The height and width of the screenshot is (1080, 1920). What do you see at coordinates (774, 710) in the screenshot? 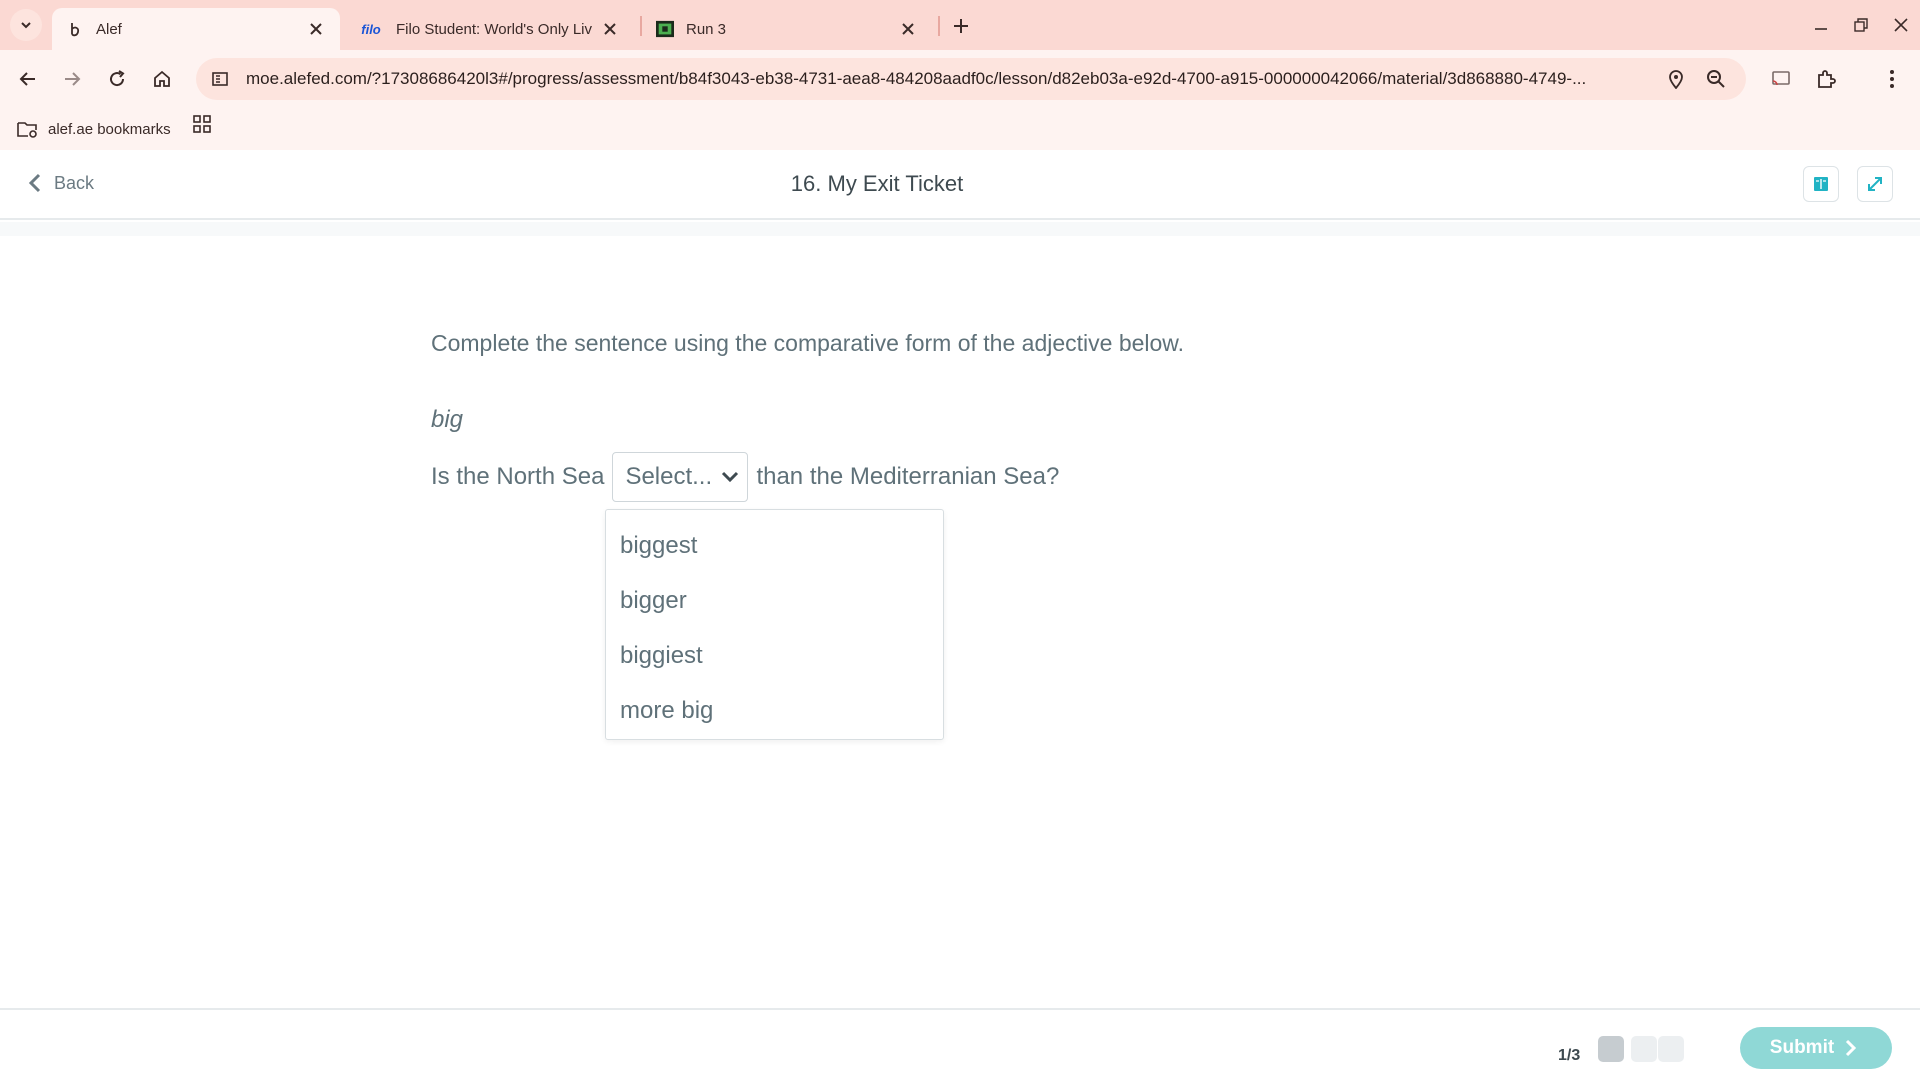
I see `dropdown-option: more big` at bounding box center [774, 710].